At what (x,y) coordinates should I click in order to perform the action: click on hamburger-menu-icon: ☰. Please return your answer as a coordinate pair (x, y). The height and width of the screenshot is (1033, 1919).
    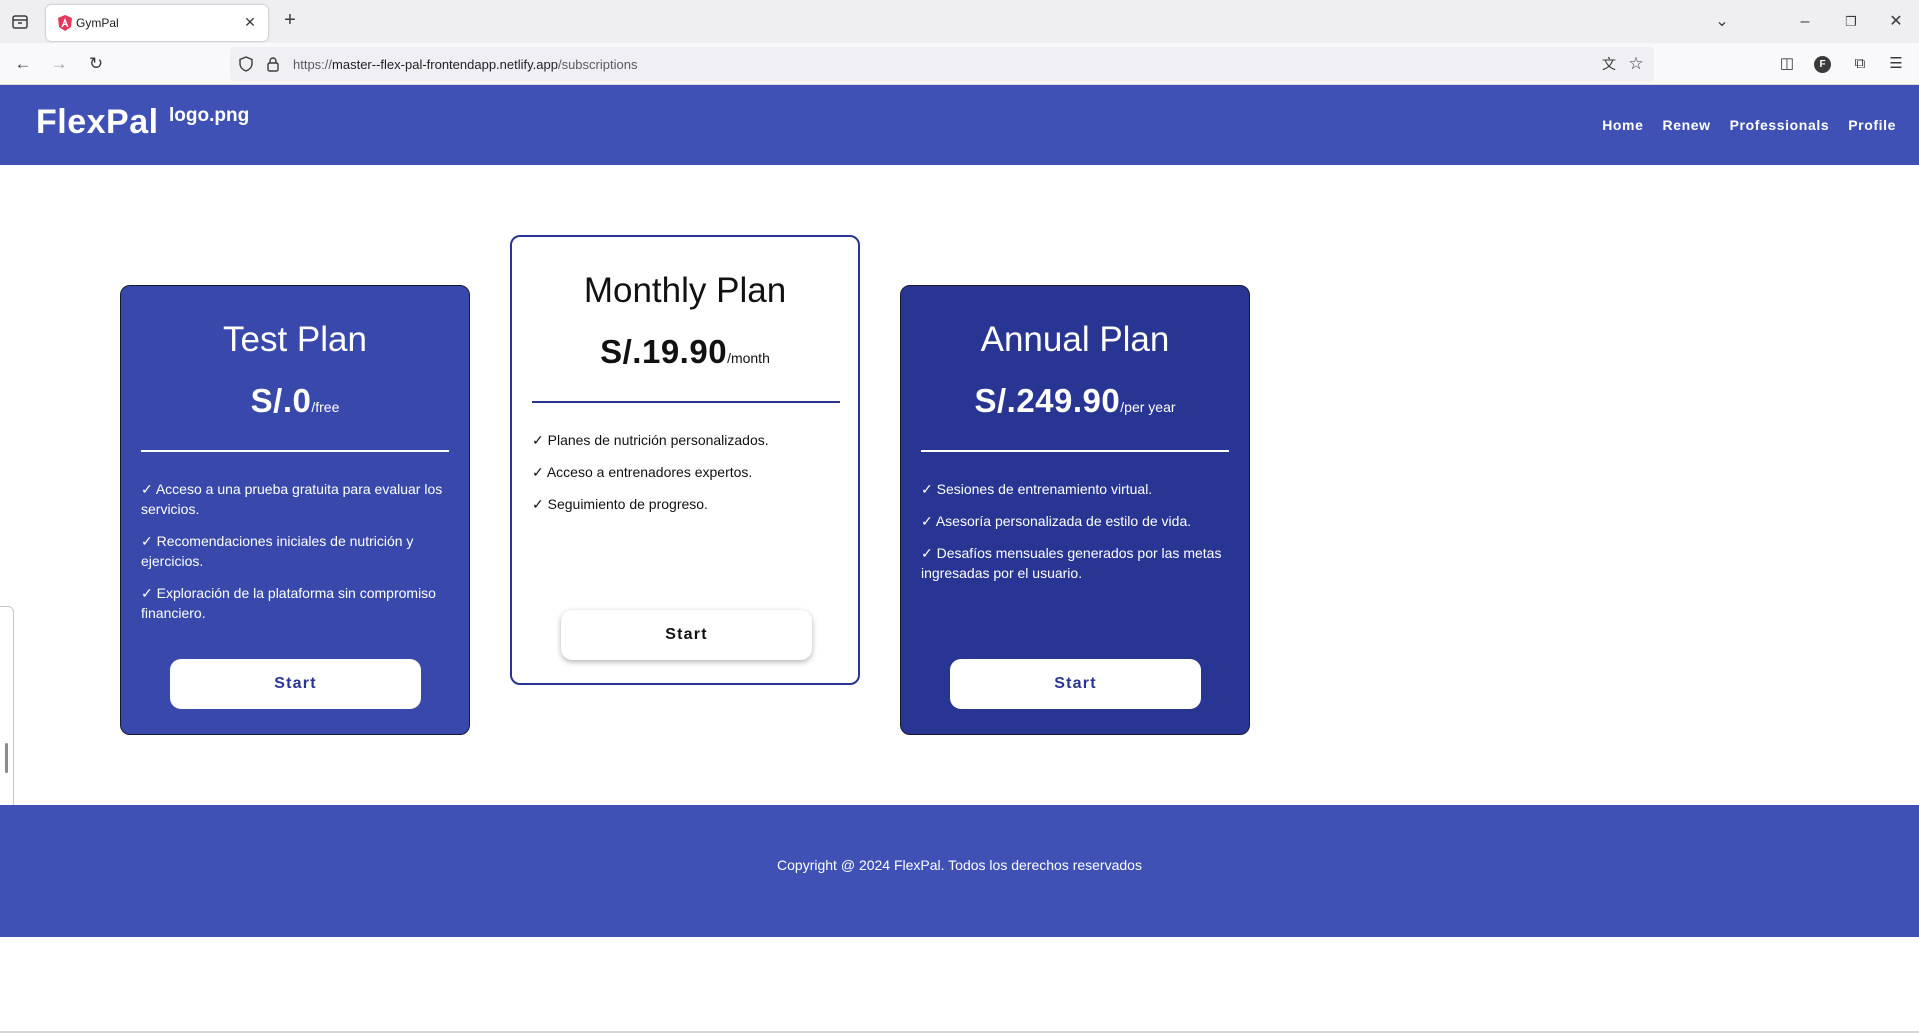
    Looking at the image, I should click on (1896, 64).